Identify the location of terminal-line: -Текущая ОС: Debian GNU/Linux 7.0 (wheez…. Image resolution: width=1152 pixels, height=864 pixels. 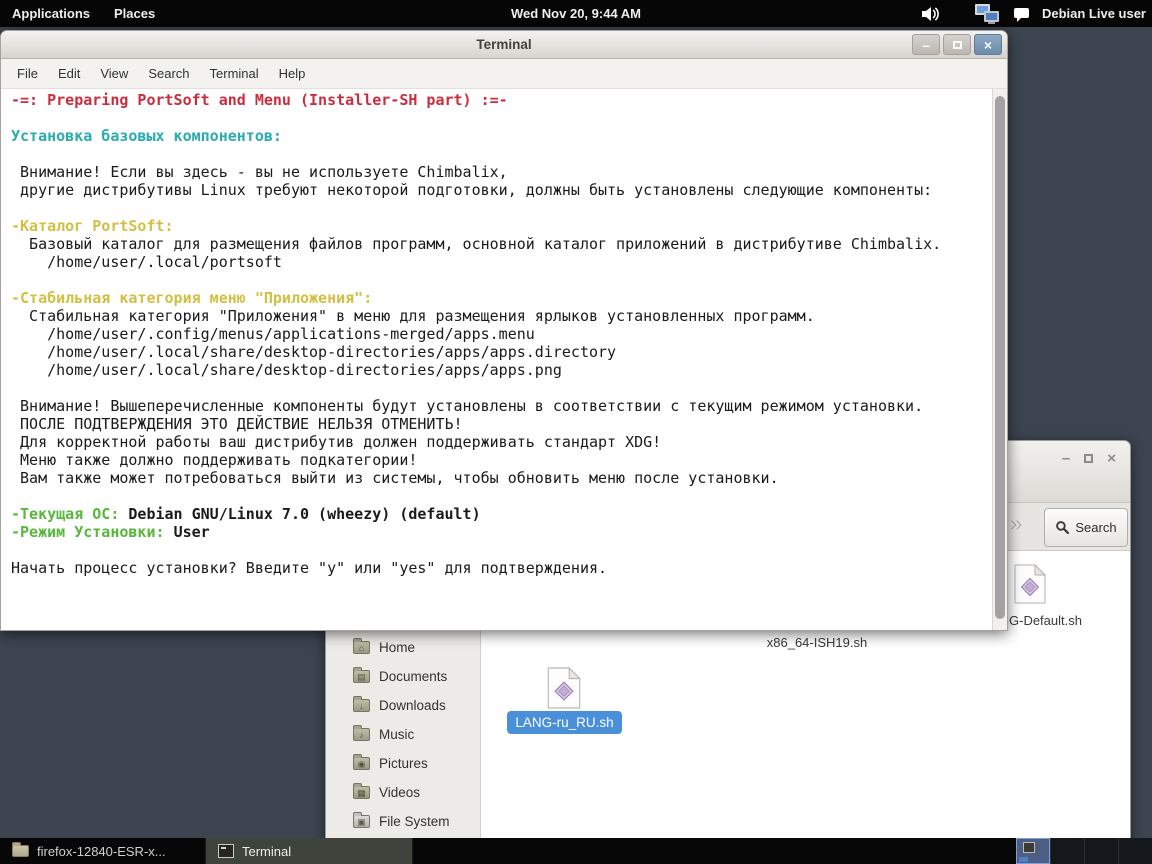
(246, 514).